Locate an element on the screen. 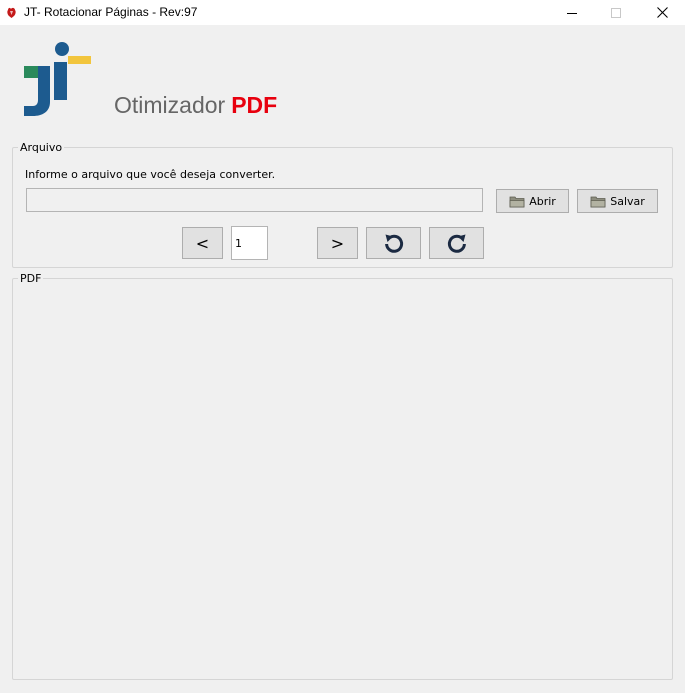 The height and width of the screenshot is (693, 685). minimize-button is located at coordinates (572, 12).